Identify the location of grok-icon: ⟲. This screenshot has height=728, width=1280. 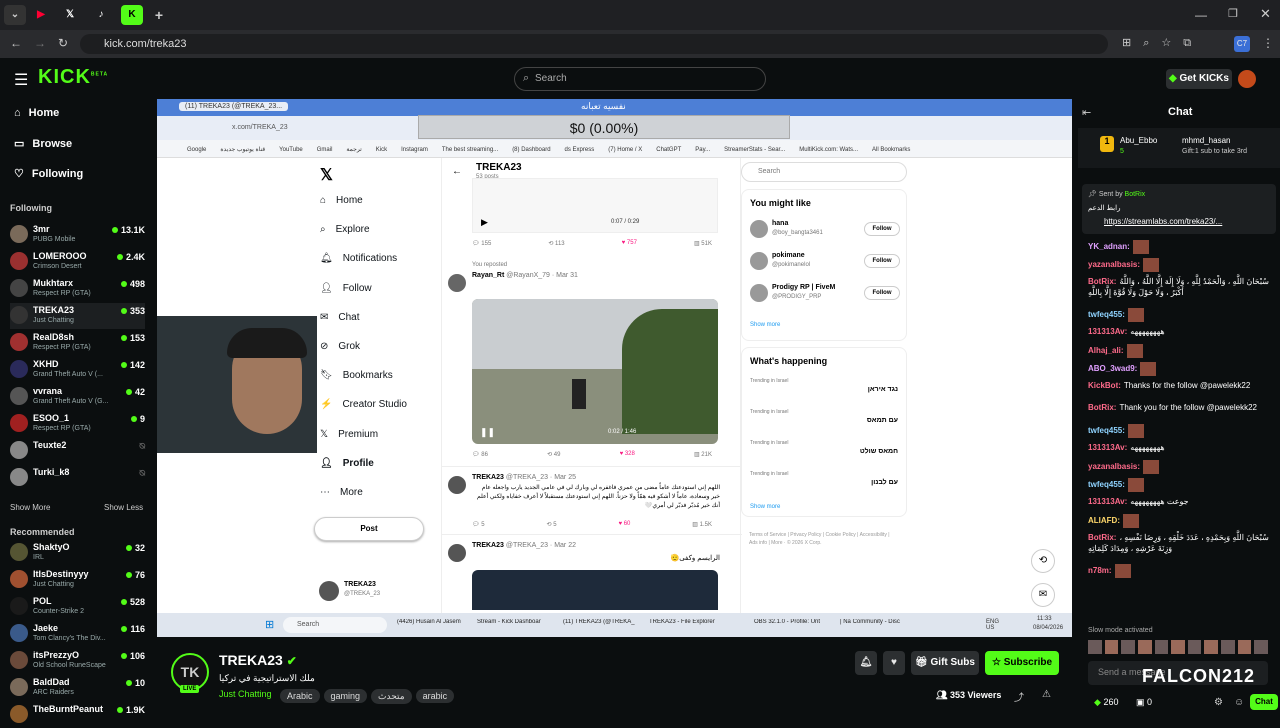
(1043, 561).